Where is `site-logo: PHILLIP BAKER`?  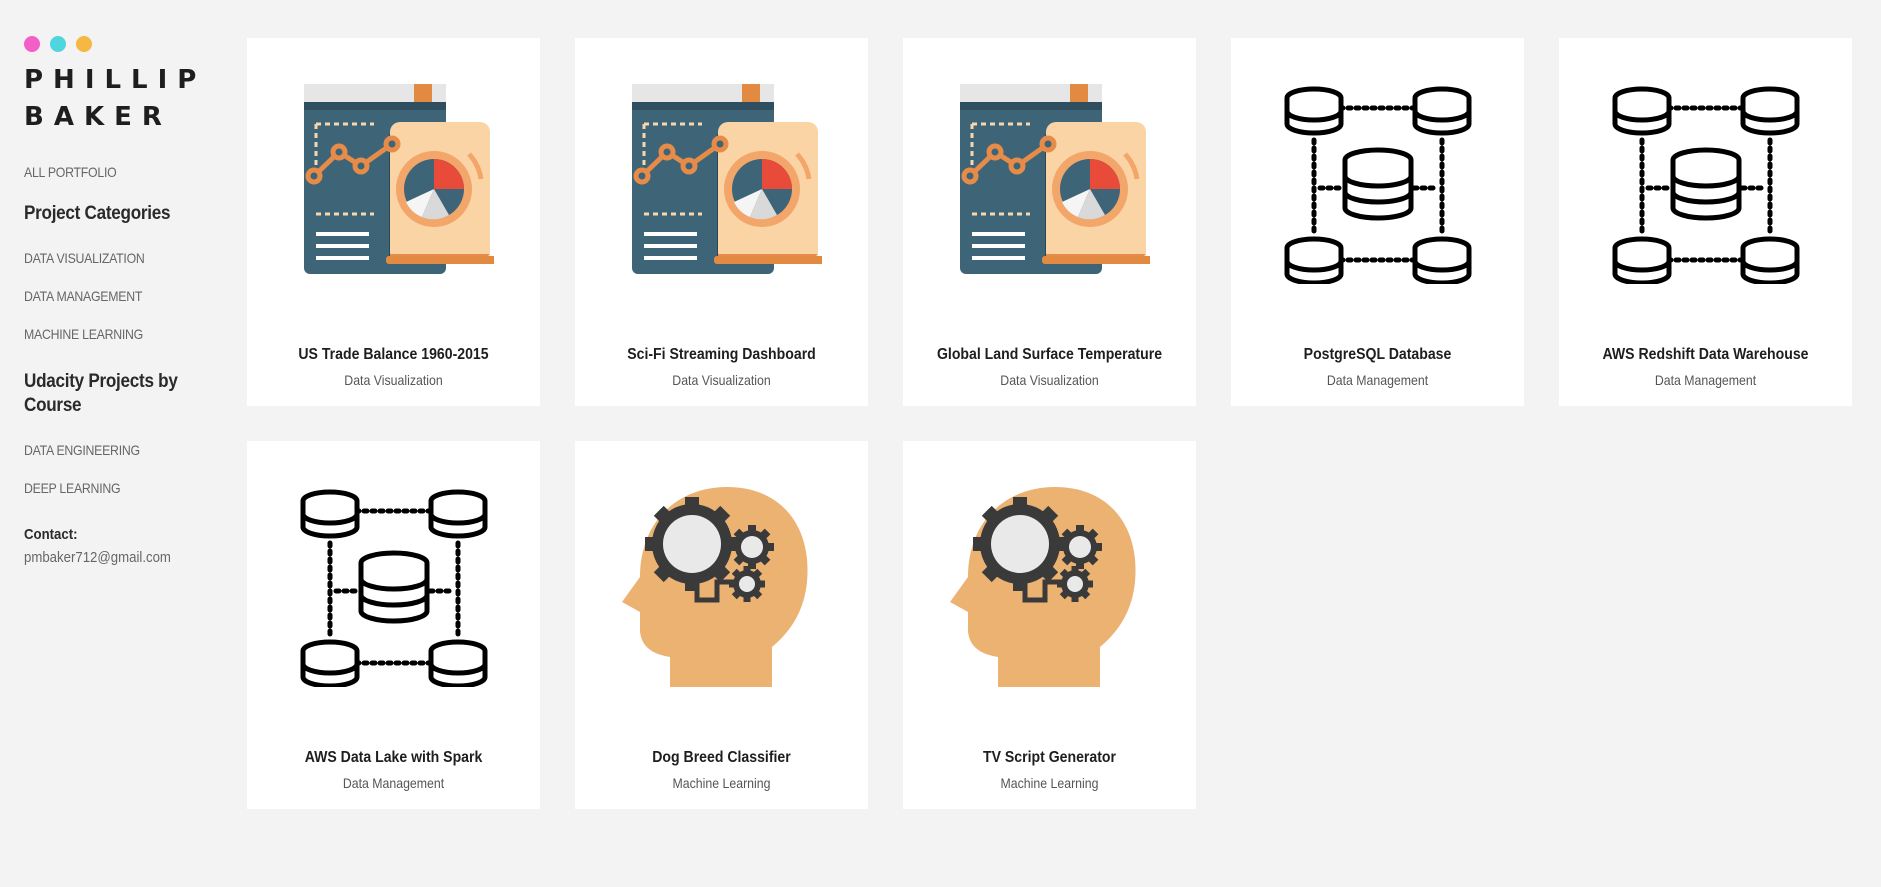 site-logo: PHILLIP BAKER is located at coordinates (119, 99).